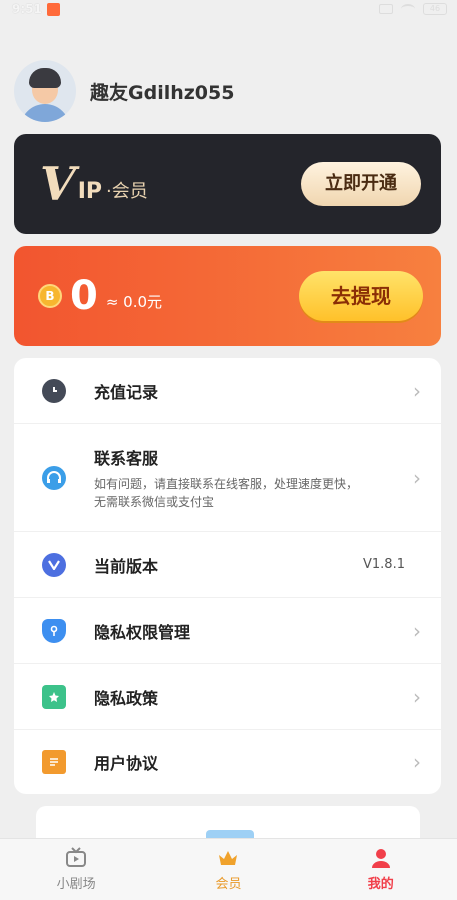 The width and height of the screenshot is (457, 900). Describe the element at coordinates (380, 884) in the screenshot. I see `tab-label: 我的` at that location.